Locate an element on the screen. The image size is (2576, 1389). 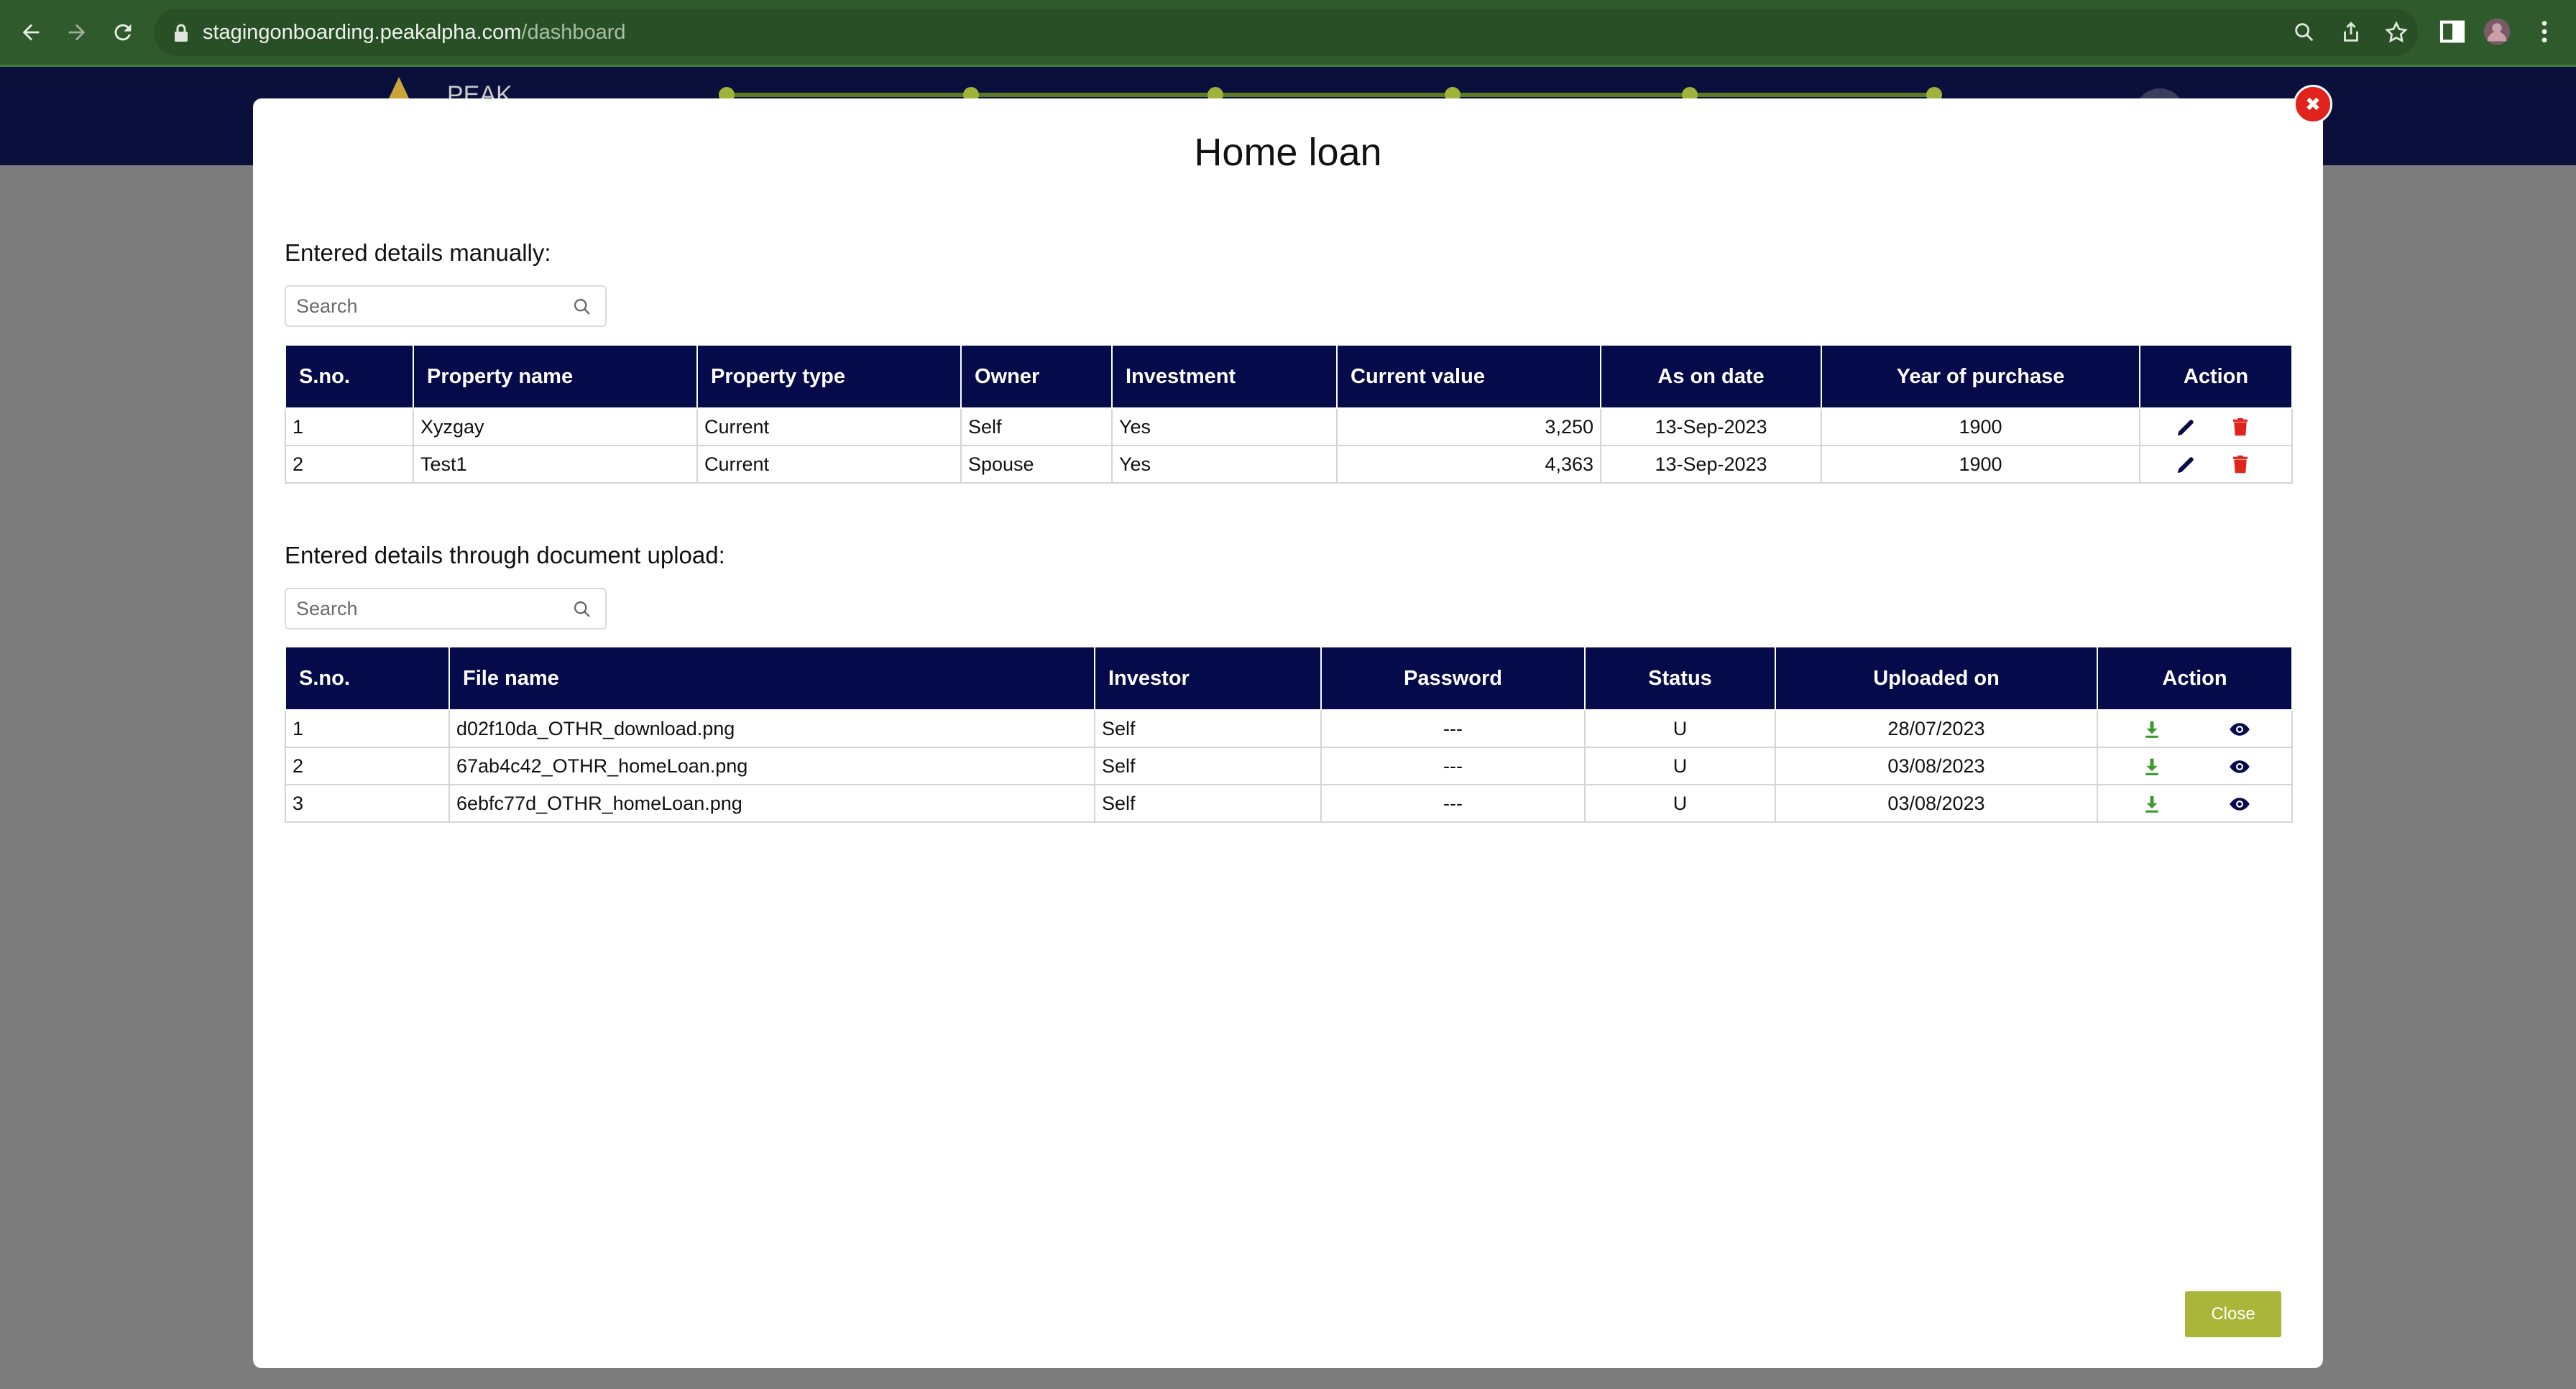
arrow-left-icon is located at coordinates (31, 32).